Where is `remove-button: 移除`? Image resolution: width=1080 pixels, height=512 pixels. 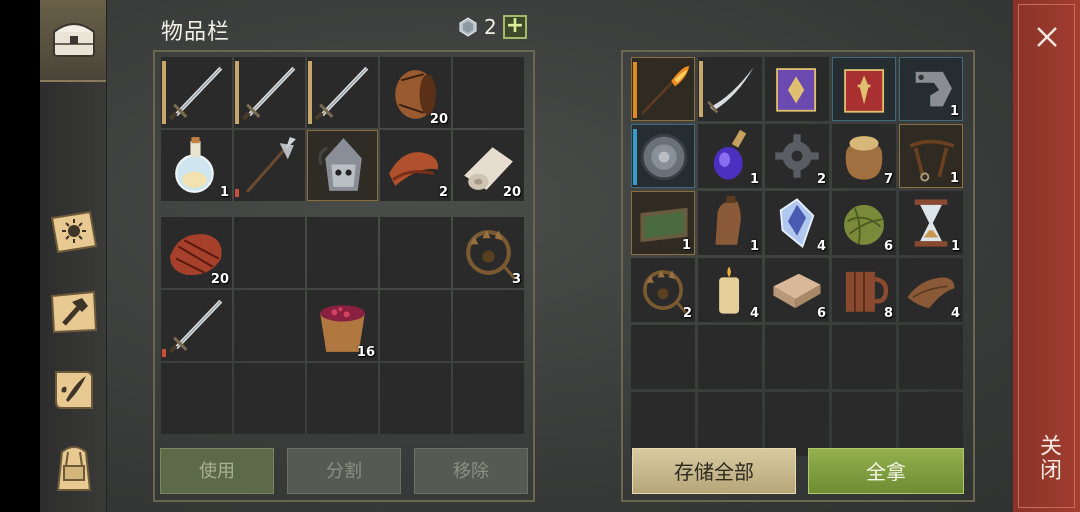 remove-button: 移除 is located at coordinates (471, 471).